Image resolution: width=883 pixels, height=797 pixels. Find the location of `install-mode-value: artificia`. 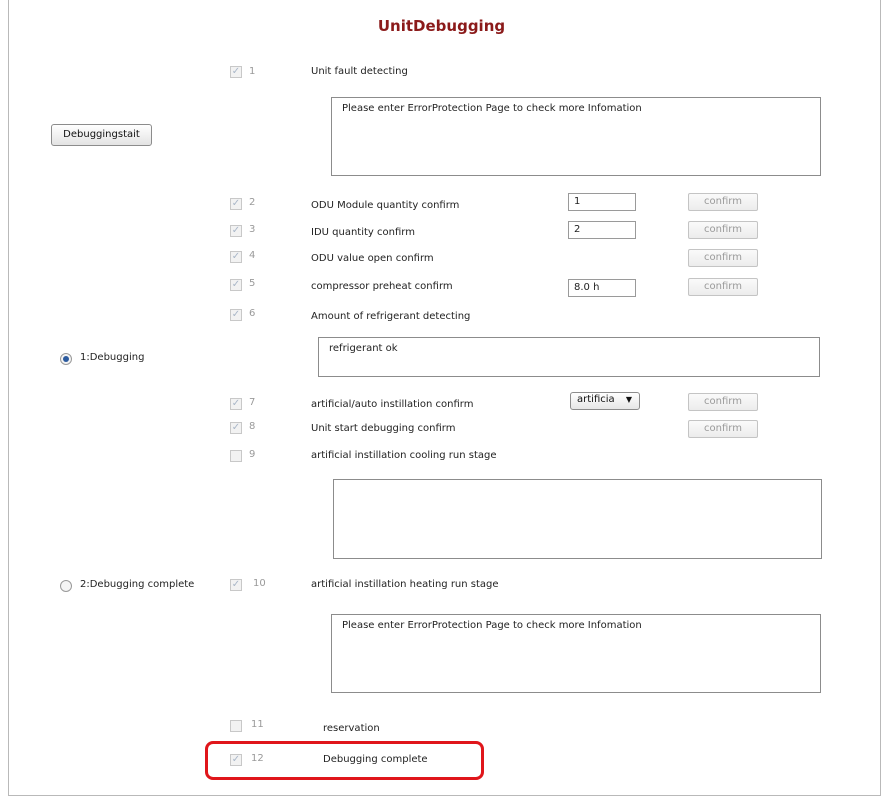

install-mode-value: artificia is located at coordinates (596, 399).